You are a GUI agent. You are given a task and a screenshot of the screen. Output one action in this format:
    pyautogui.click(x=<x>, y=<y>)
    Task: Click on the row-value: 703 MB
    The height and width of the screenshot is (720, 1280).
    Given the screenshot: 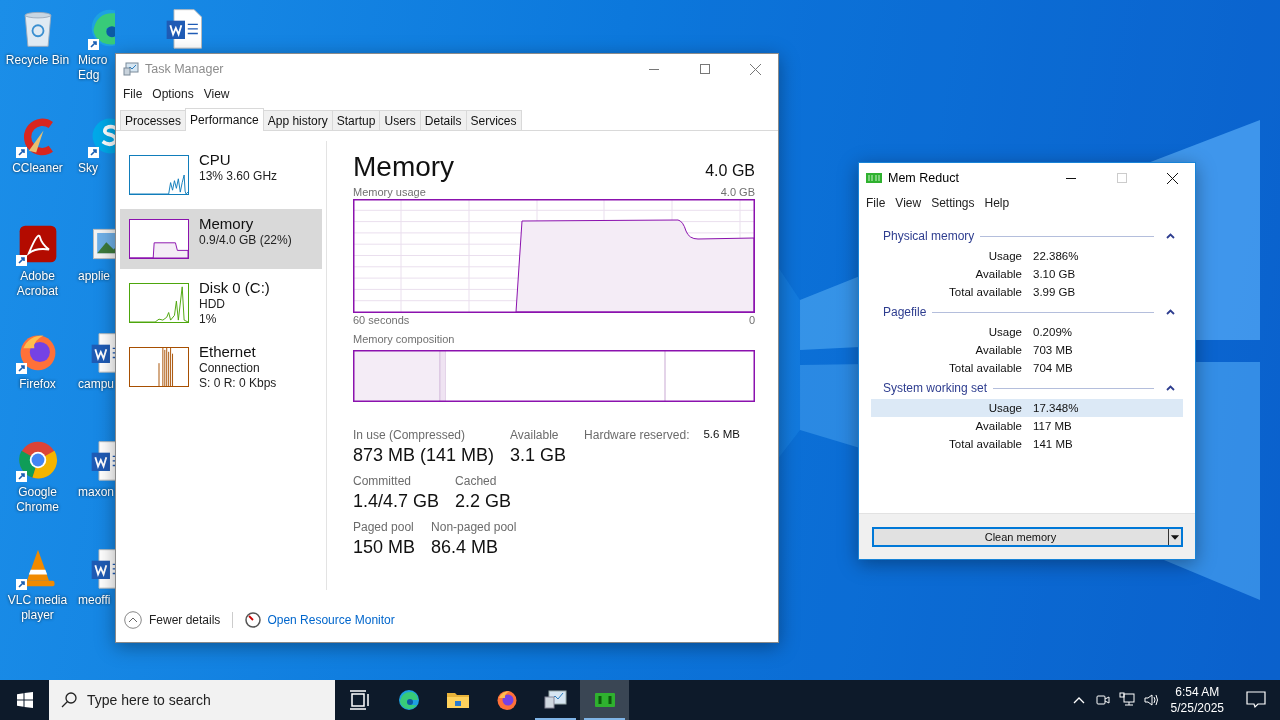 What is the action you would take?
    pyautogui.click(x=1053, y=350)
    